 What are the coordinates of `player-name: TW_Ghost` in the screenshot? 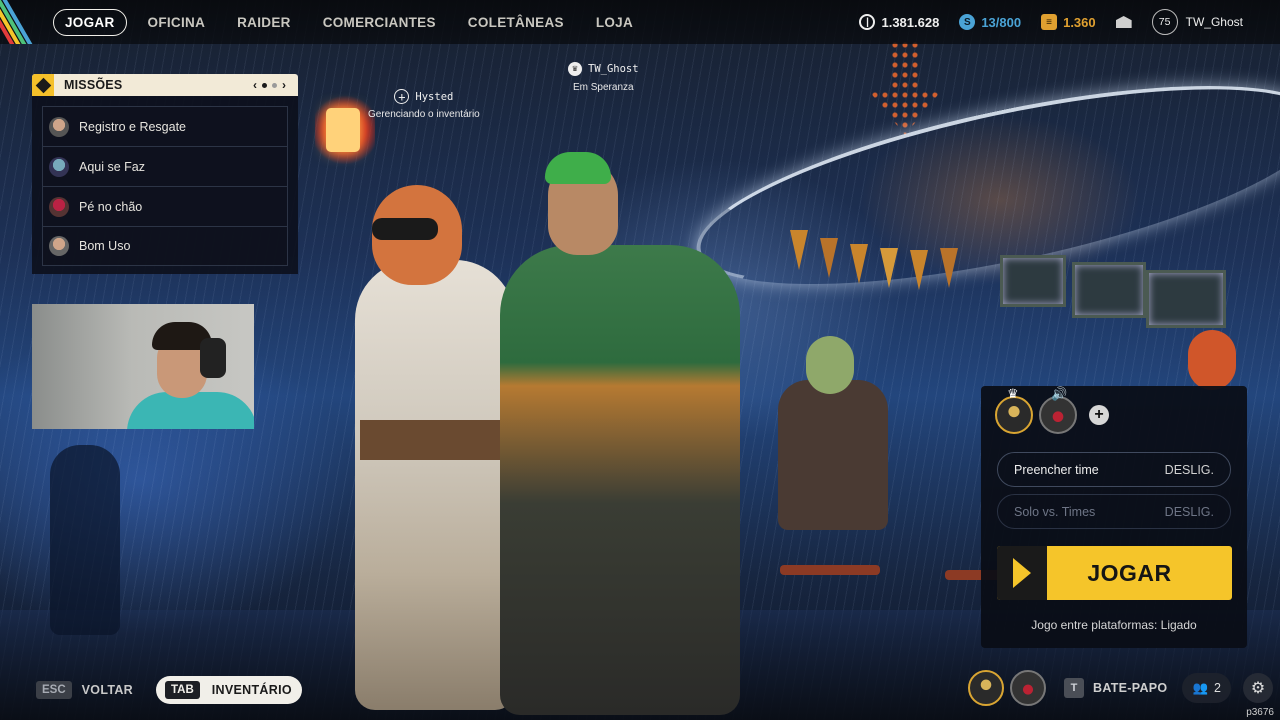 It's located at (1214, 22).